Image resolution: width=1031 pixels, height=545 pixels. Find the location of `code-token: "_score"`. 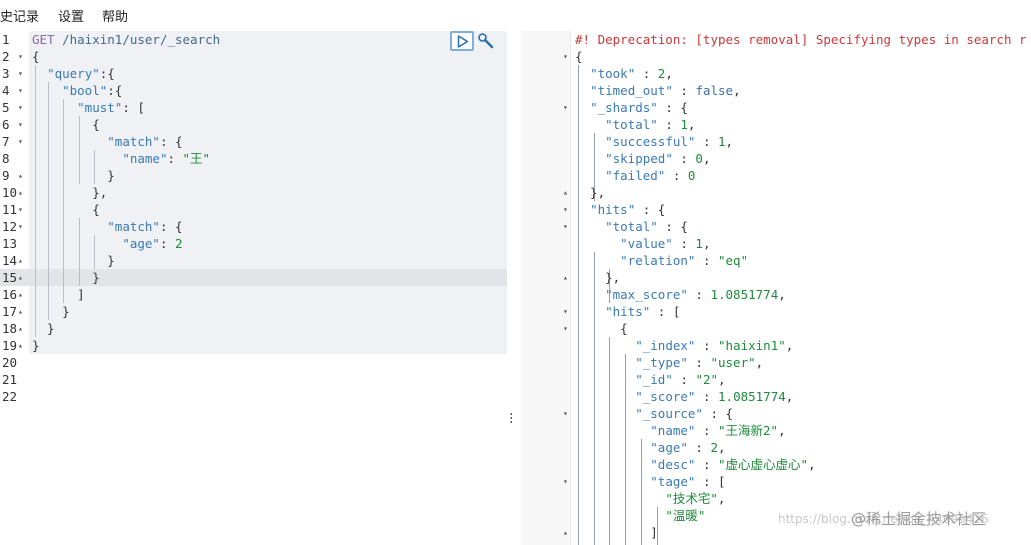

code-token: "_score" is located at coordinates (665, 396).